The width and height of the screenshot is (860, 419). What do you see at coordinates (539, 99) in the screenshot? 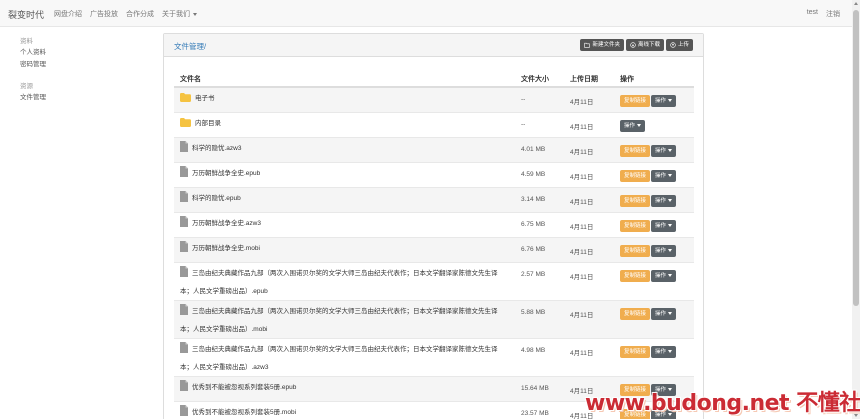
I see `file-size: --` at bounding box center [539, 99].